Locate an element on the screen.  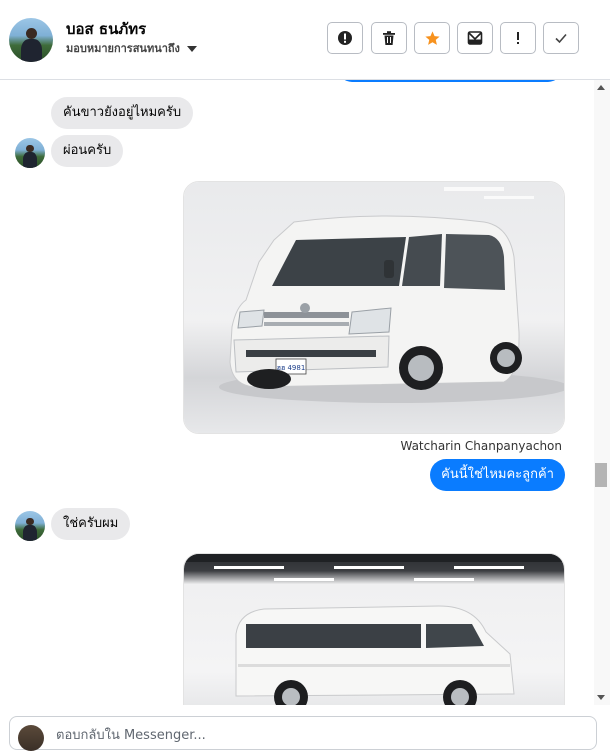
star-icon is located at coordinates (432, 37).